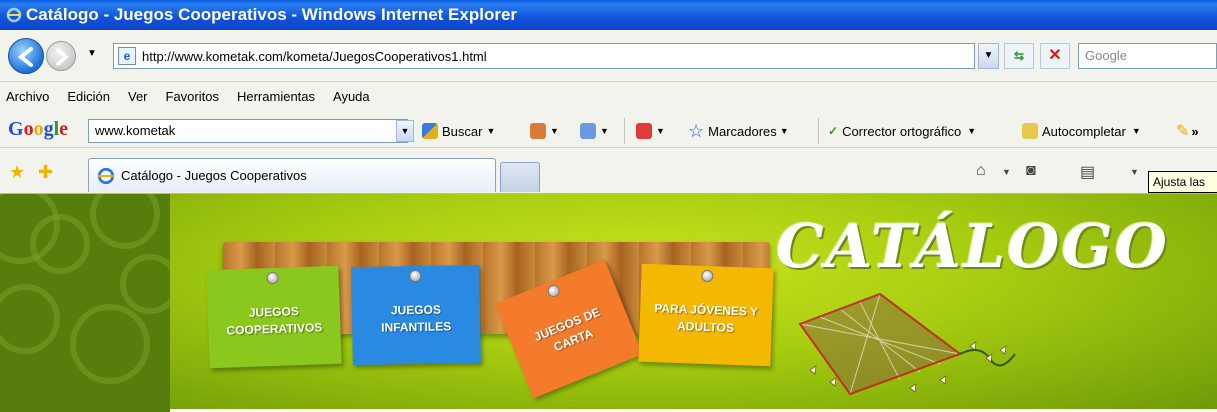 The image size is (1217, 412). What do you see at coordinates (520, 177) in the screenshot?
I see `new-tab-button` at bounding box center [520, 177].